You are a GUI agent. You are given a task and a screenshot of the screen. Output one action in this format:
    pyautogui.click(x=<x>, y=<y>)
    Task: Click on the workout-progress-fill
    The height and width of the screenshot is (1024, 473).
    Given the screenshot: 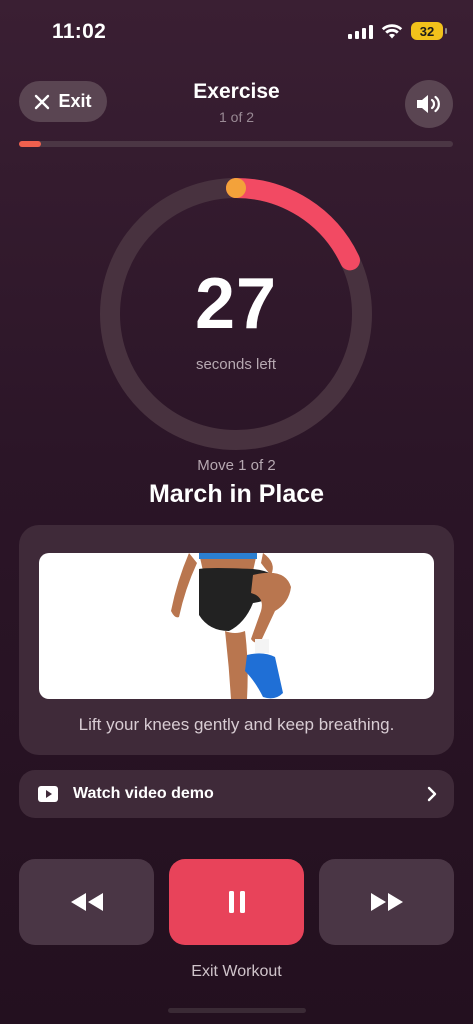 What is the action you would take?
    pyautogui.click(x=30, y=144)
    